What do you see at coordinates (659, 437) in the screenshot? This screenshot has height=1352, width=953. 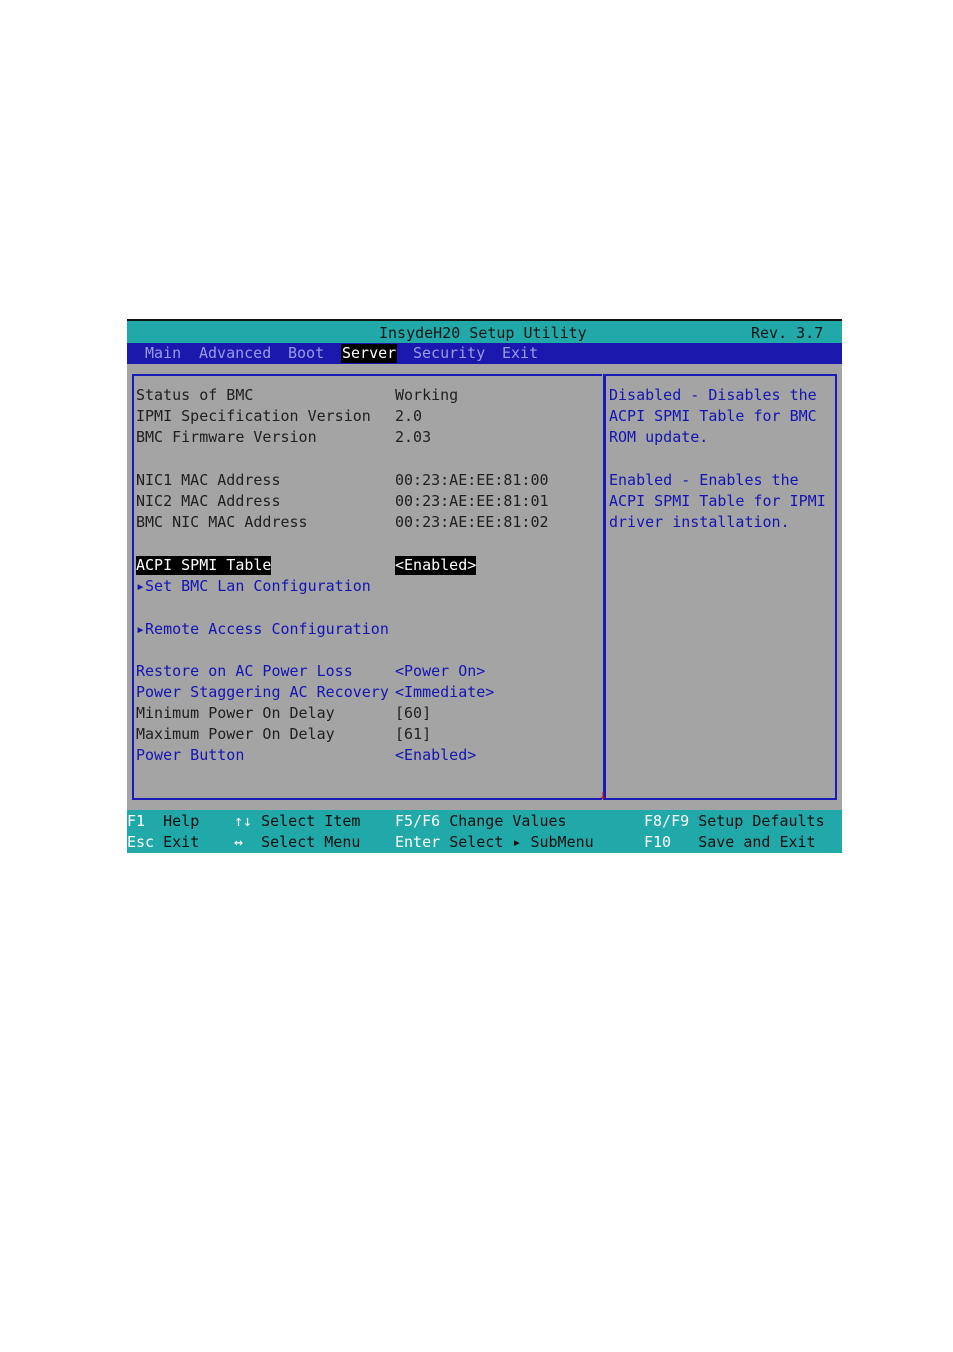 I see `help-line: ROM update.` at bounding box center [659, 437].